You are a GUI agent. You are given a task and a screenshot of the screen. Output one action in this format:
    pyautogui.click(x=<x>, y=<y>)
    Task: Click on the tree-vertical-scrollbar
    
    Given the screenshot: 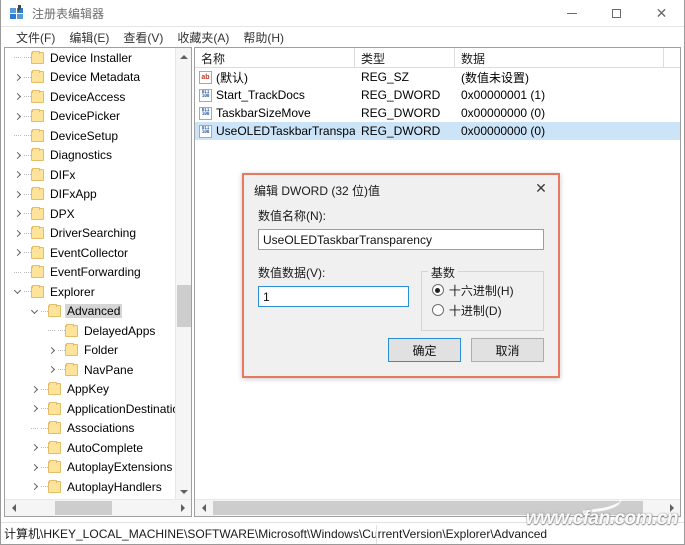 What is the action you would take?
    pyautogui.click(x=183, y=274)
    